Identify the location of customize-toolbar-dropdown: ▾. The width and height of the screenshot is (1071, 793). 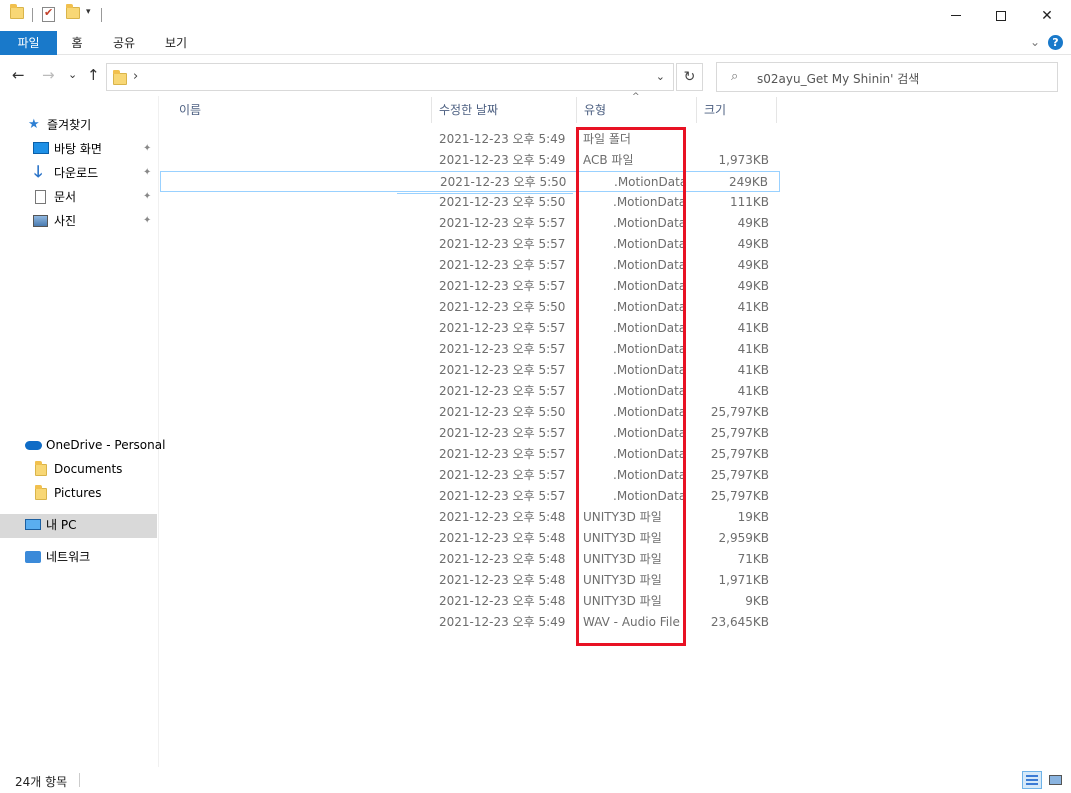
(88, 12).